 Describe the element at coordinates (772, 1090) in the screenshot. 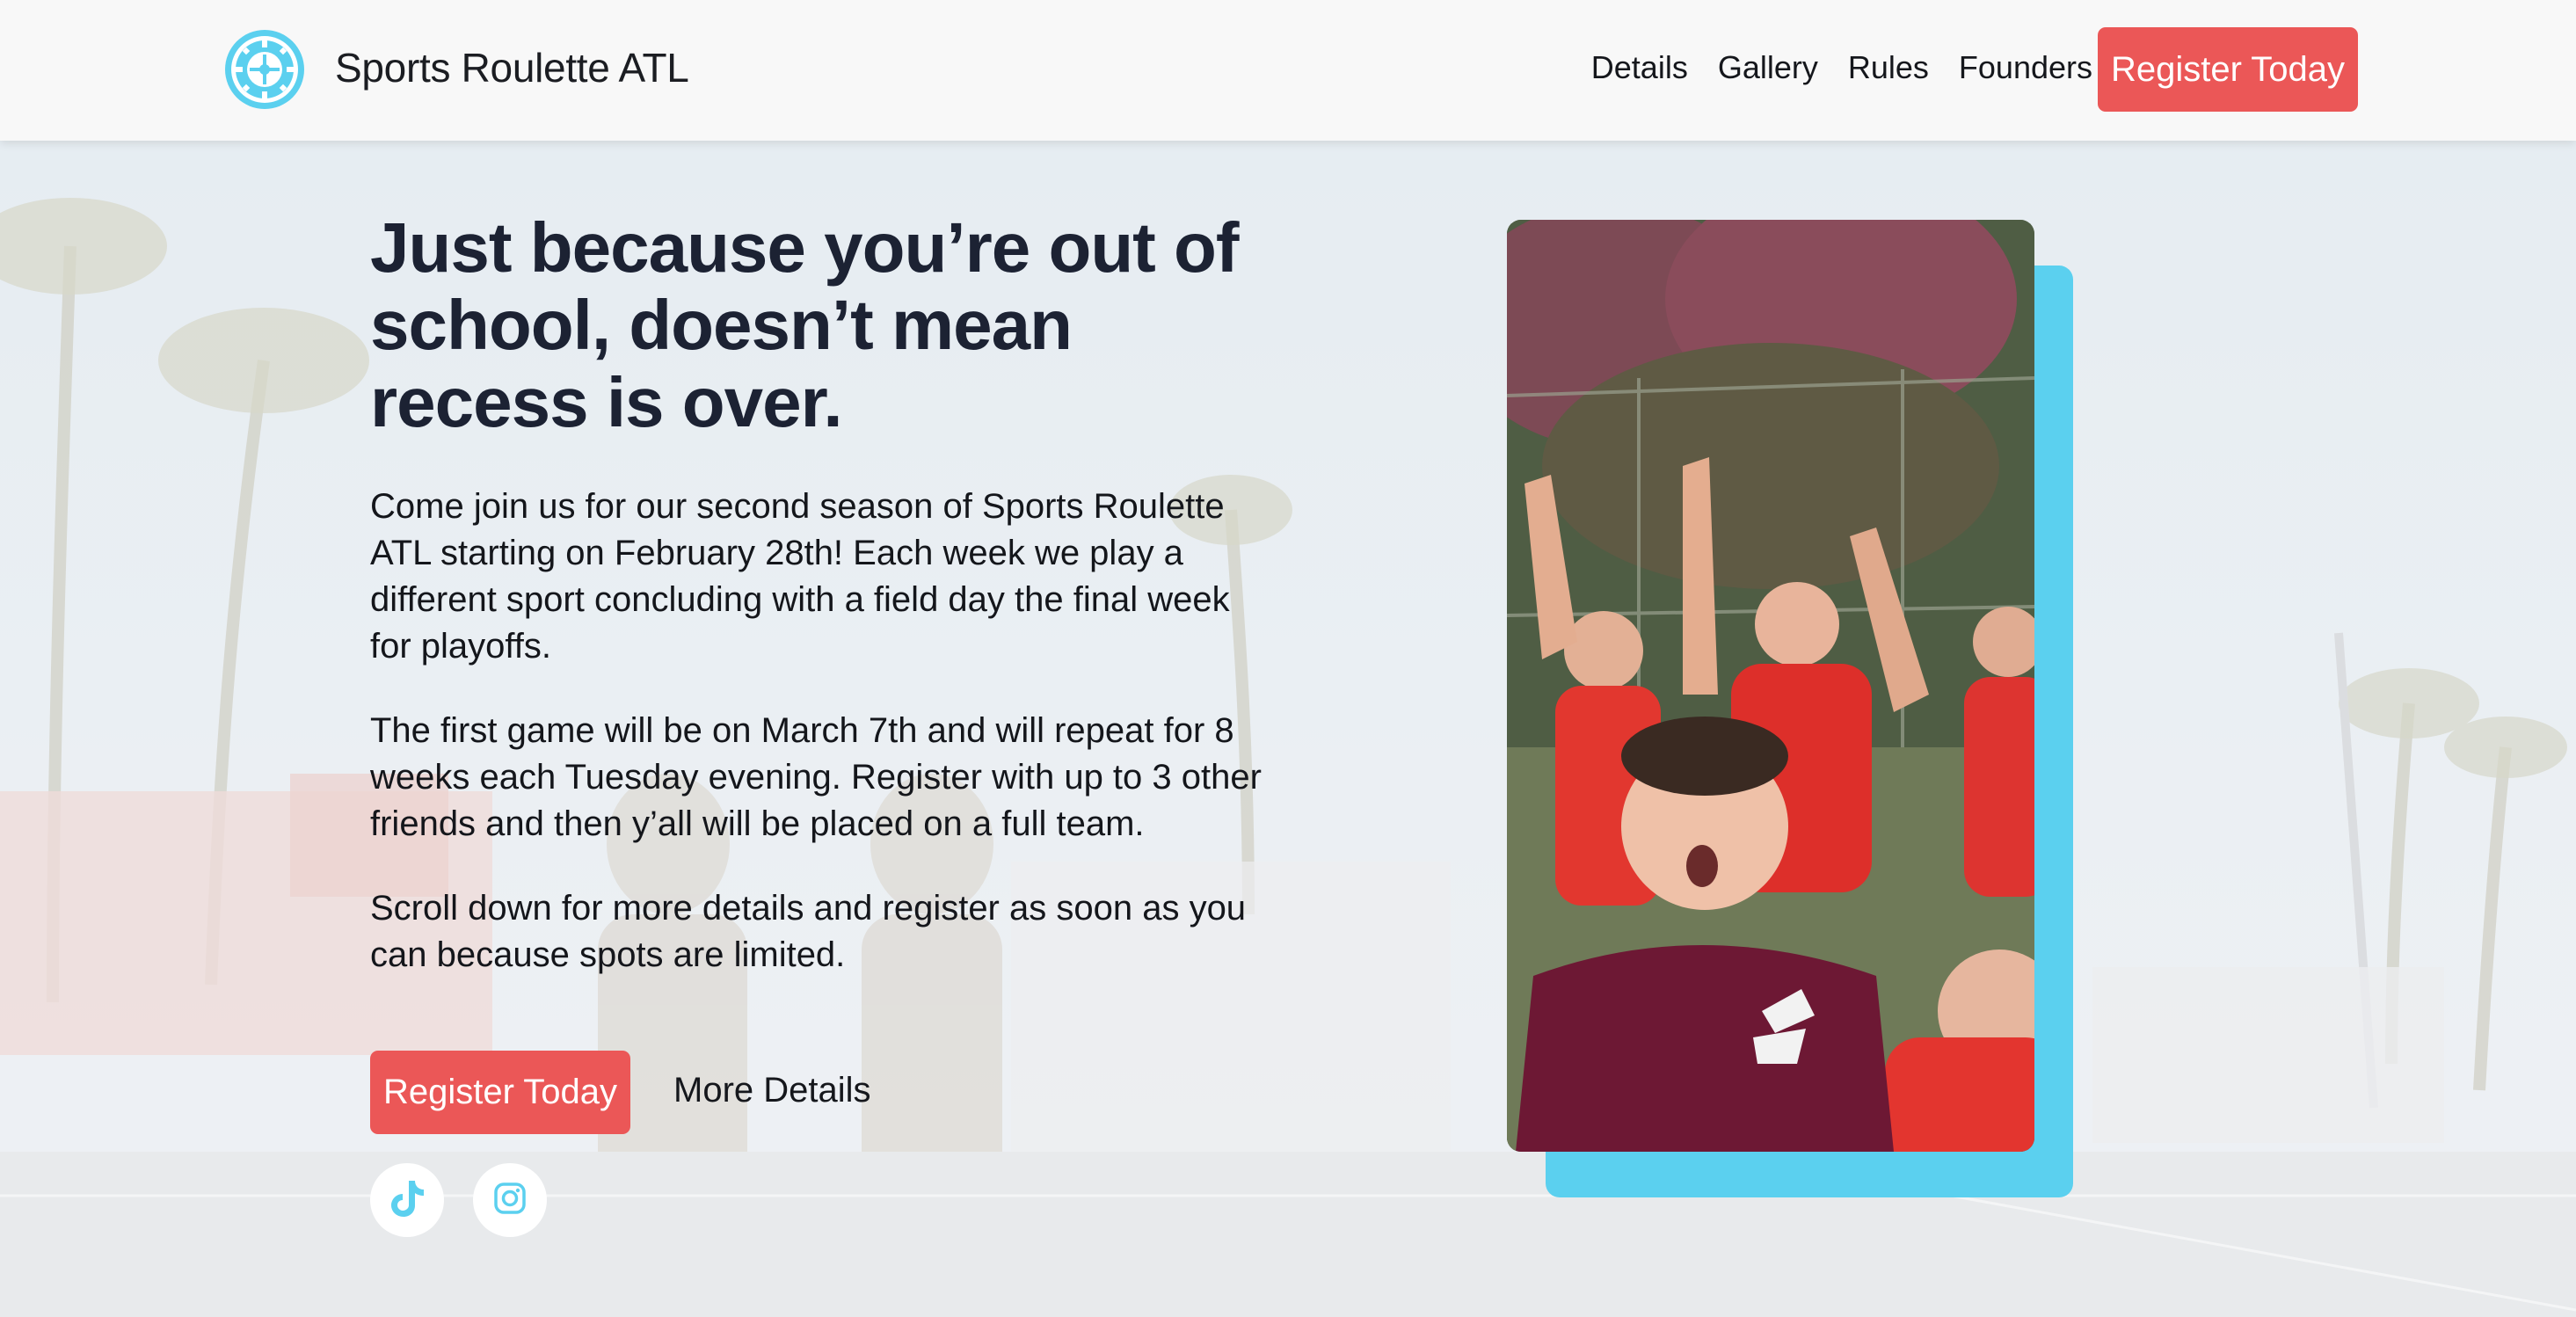

I see `more-details-link: More Details` at that location.